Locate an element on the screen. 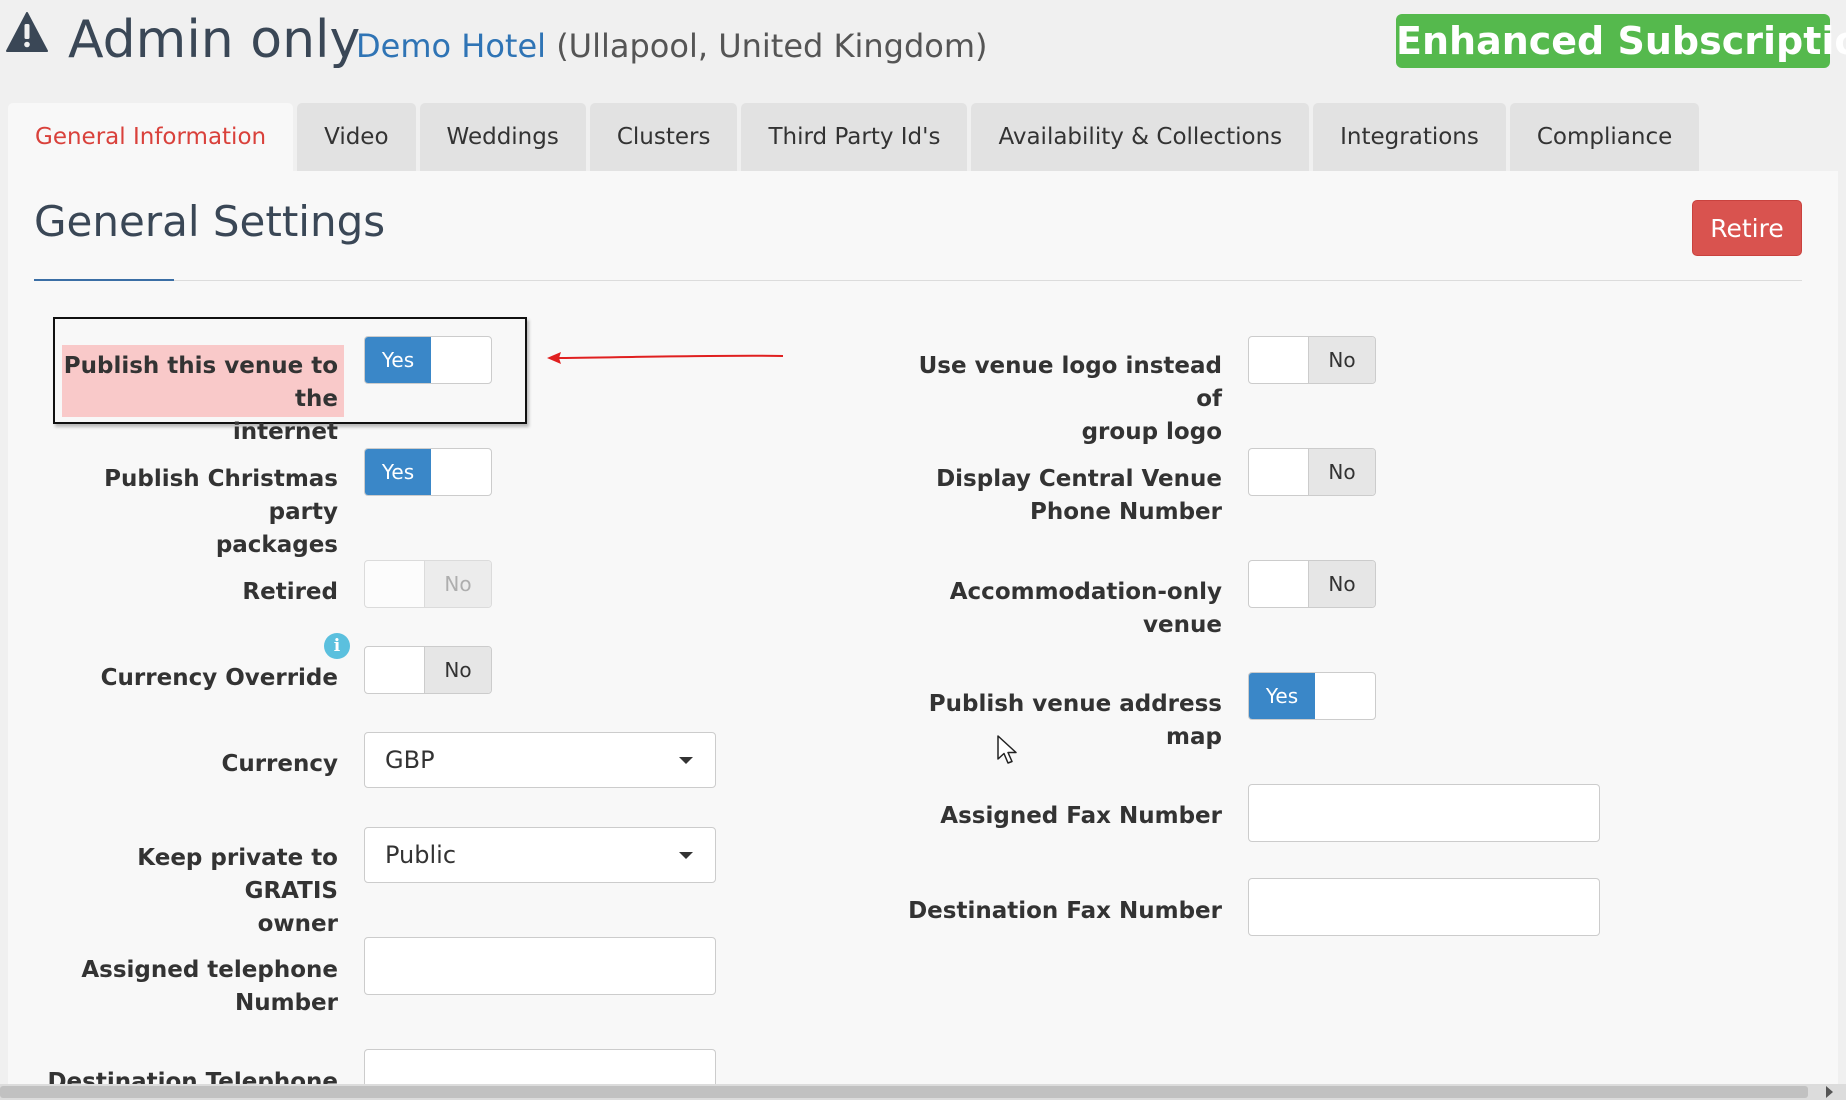 The image size is (1846, 1100). info-icon: i is located at coordinates (337, 646).